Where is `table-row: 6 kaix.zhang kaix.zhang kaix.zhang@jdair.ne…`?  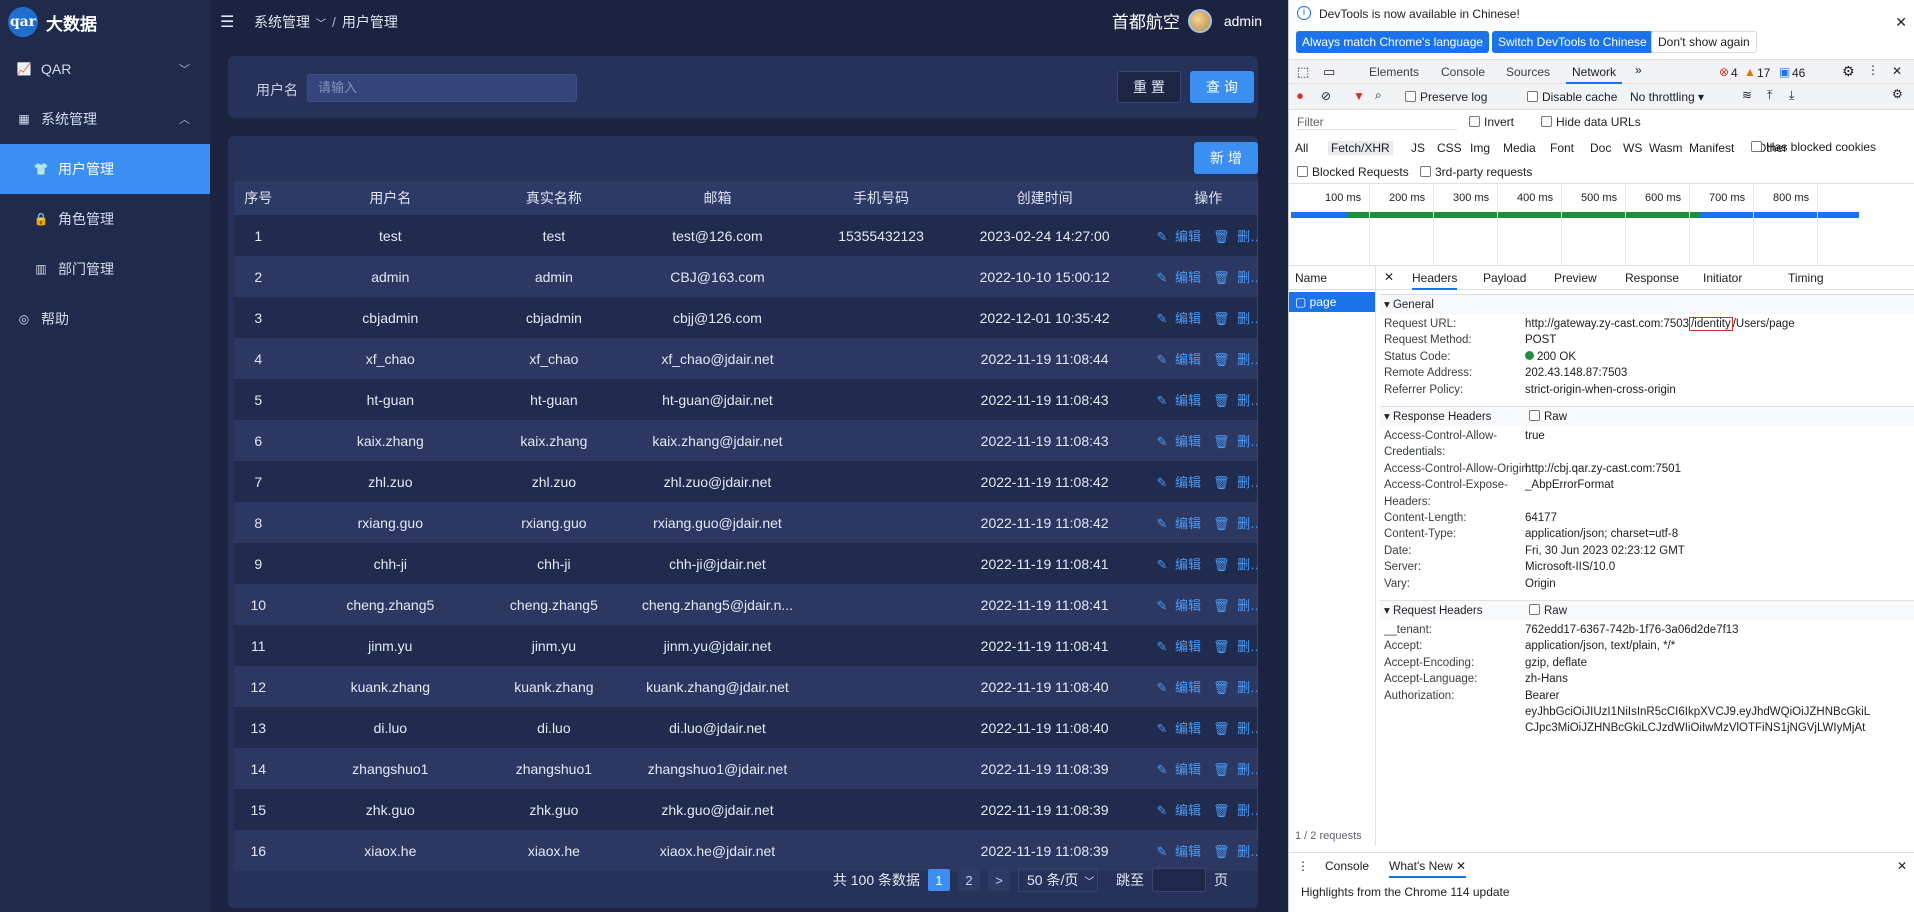 table-row: 6 kaix.zhang kaix.zhang kaix.zhang@jdair.ne… is located at coordinates (746, 440).